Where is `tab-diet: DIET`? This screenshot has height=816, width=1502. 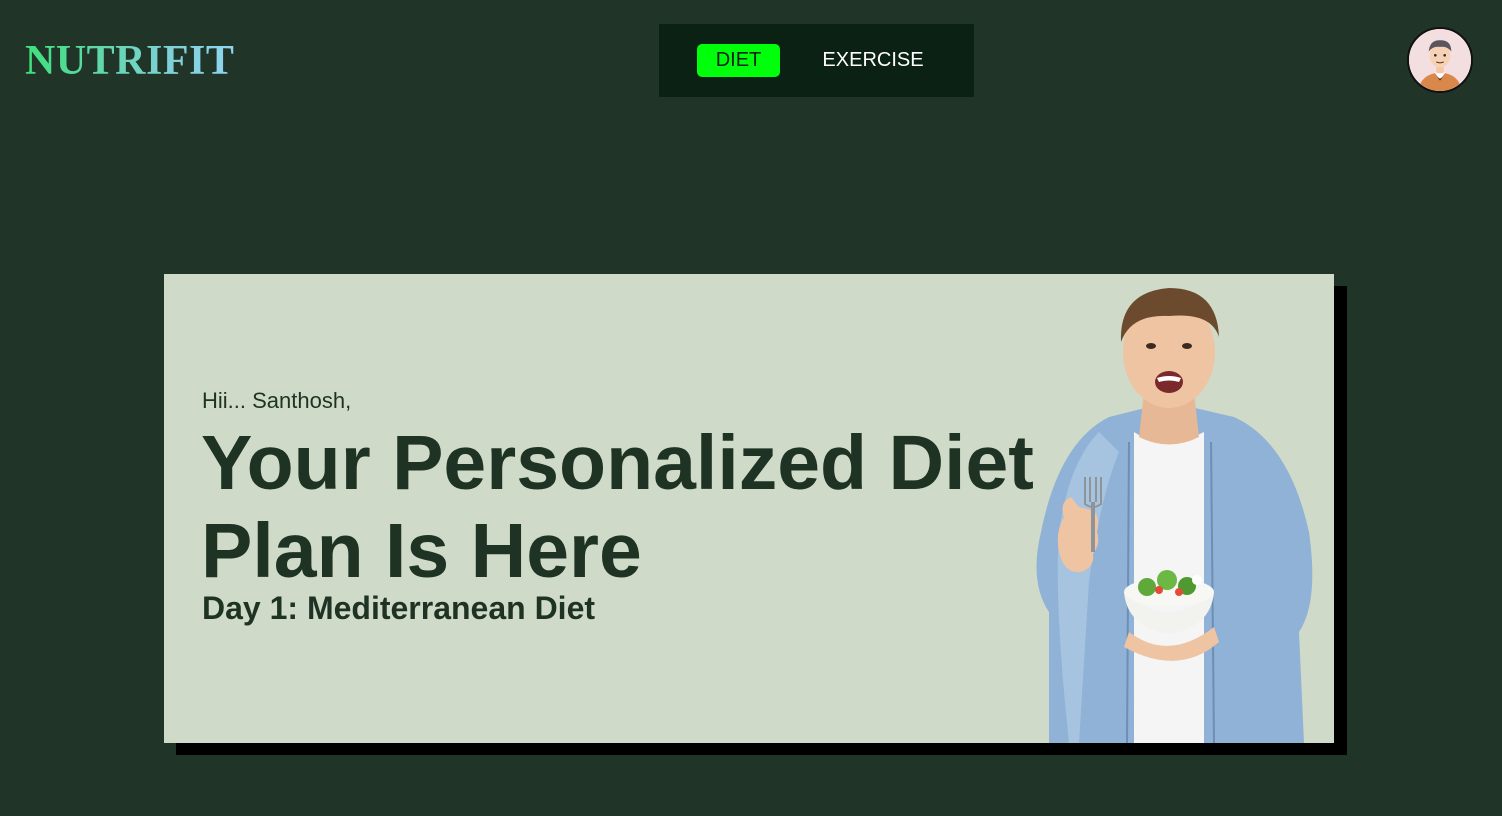 tab-diet: DIET is located at coordinates (738, 60).